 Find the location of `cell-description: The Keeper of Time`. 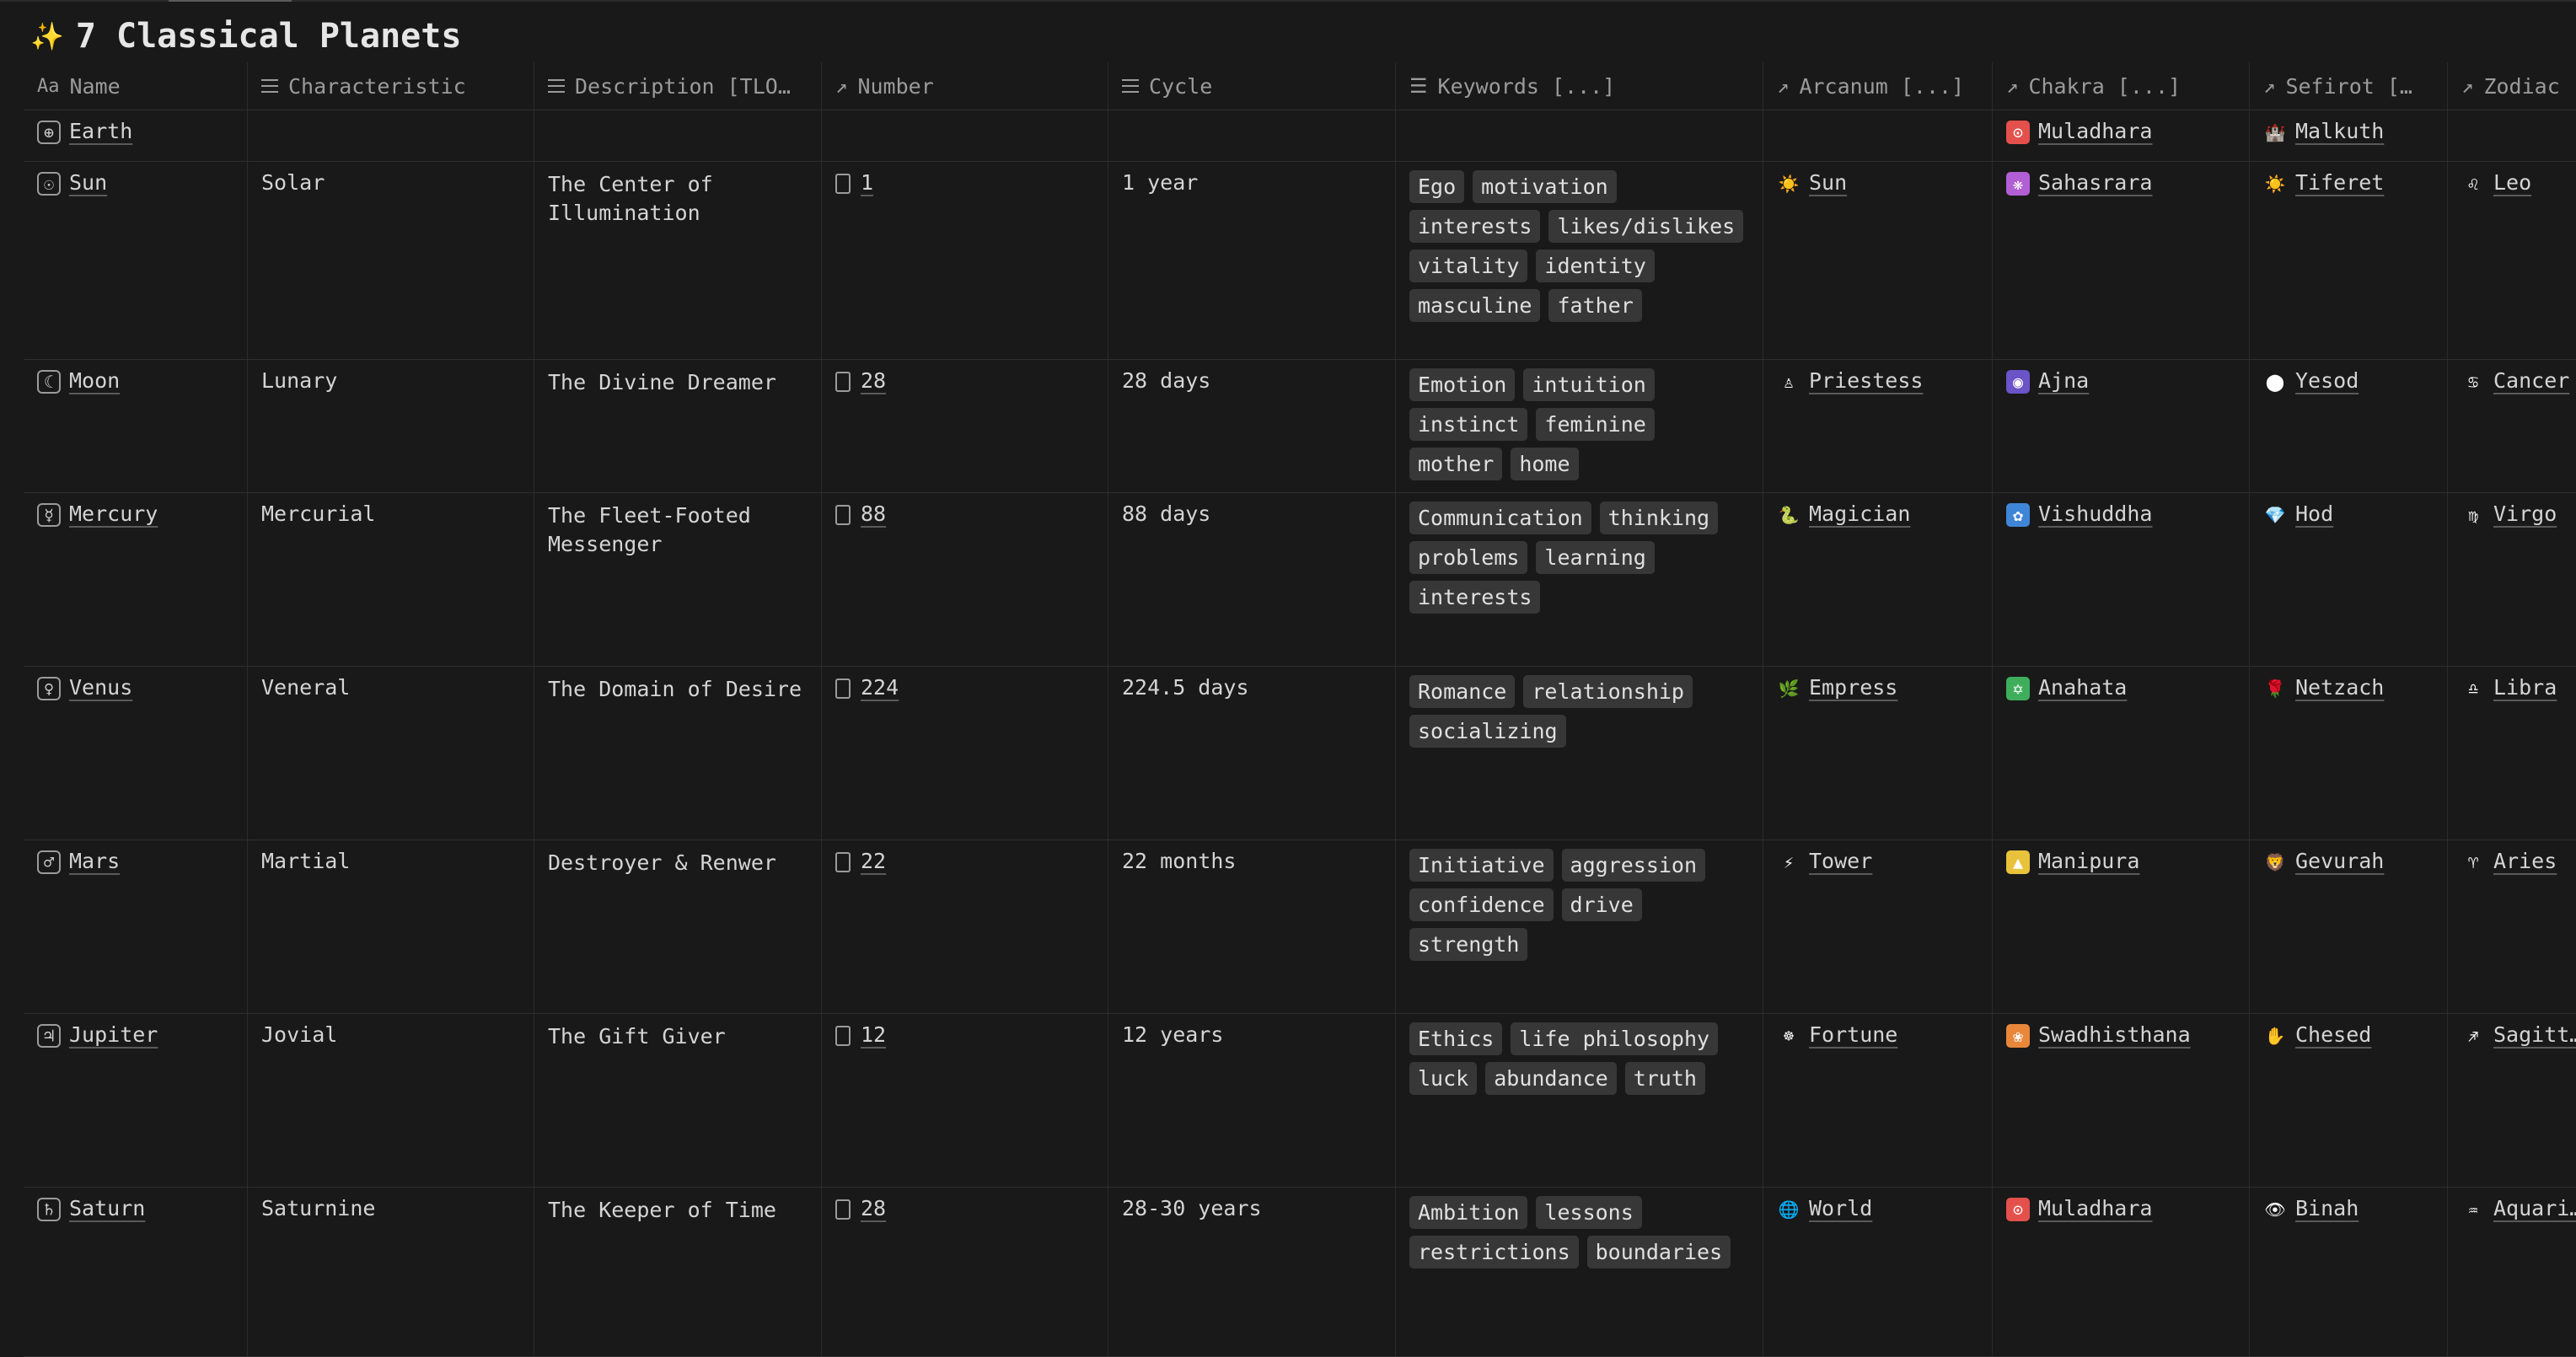

cell-description: The Keeper of Time is located at coordinates (678, 1272).